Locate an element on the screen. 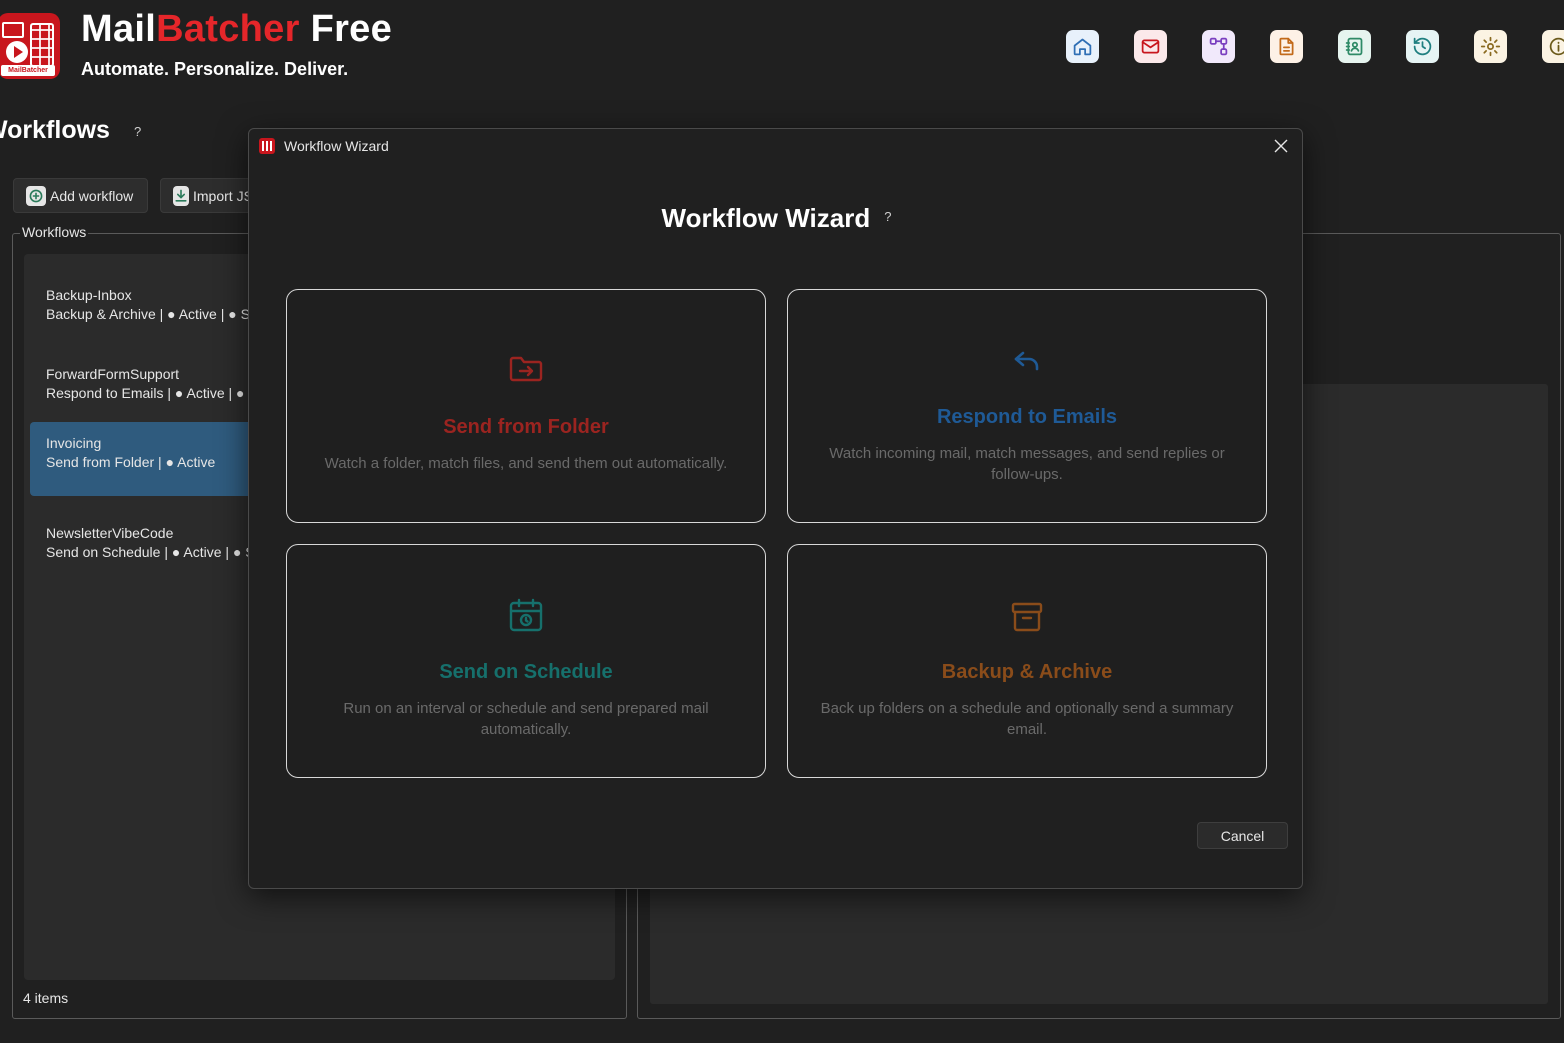  wizard-heading: Workflow Wizard? is located at coordinates (776, 218).